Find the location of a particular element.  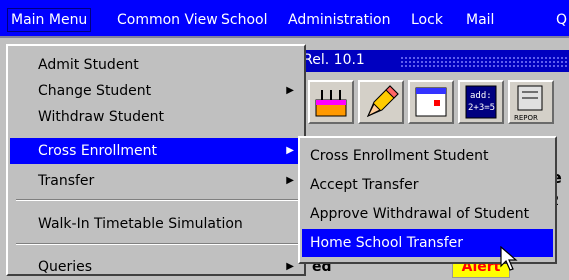

svg-text: add: is located at coordinates (481, 96).